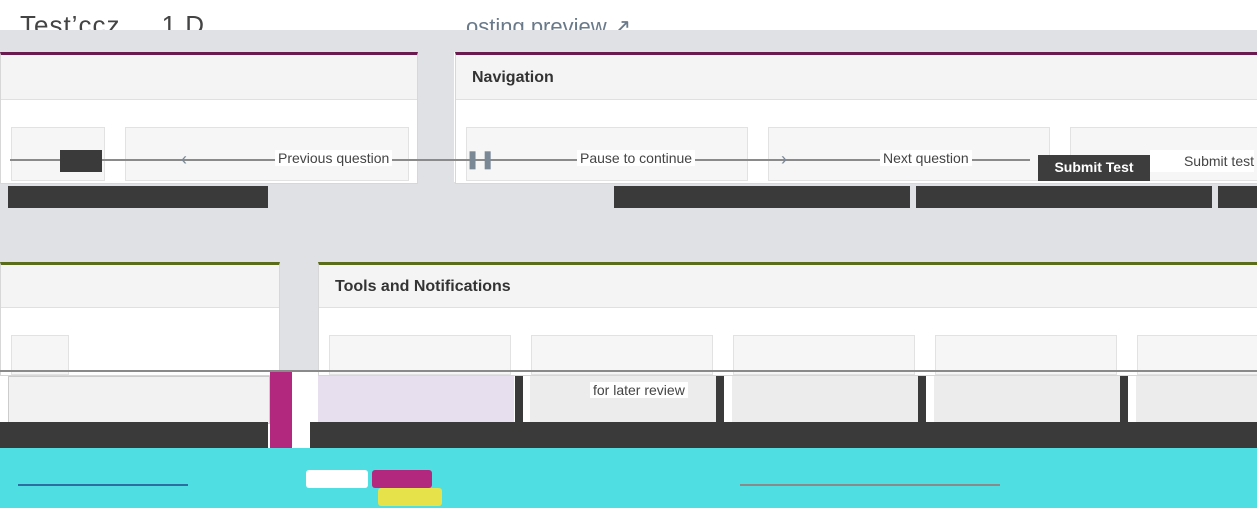 This screenshot has width=1257, height=508. I want to click on tools-row-line, so click(628, 371).